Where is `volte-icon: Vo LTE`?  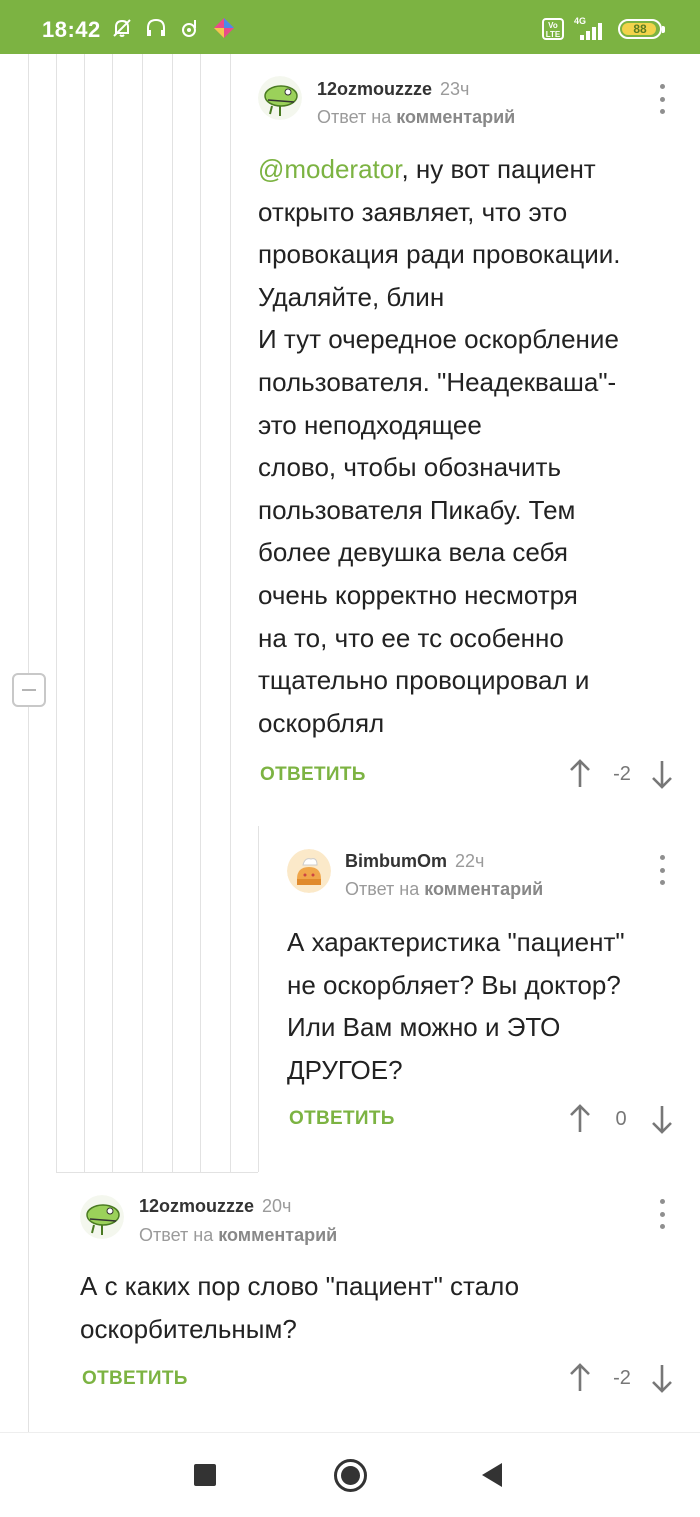
volte-icon: Vo LTE is located at coordinates (553, 29).